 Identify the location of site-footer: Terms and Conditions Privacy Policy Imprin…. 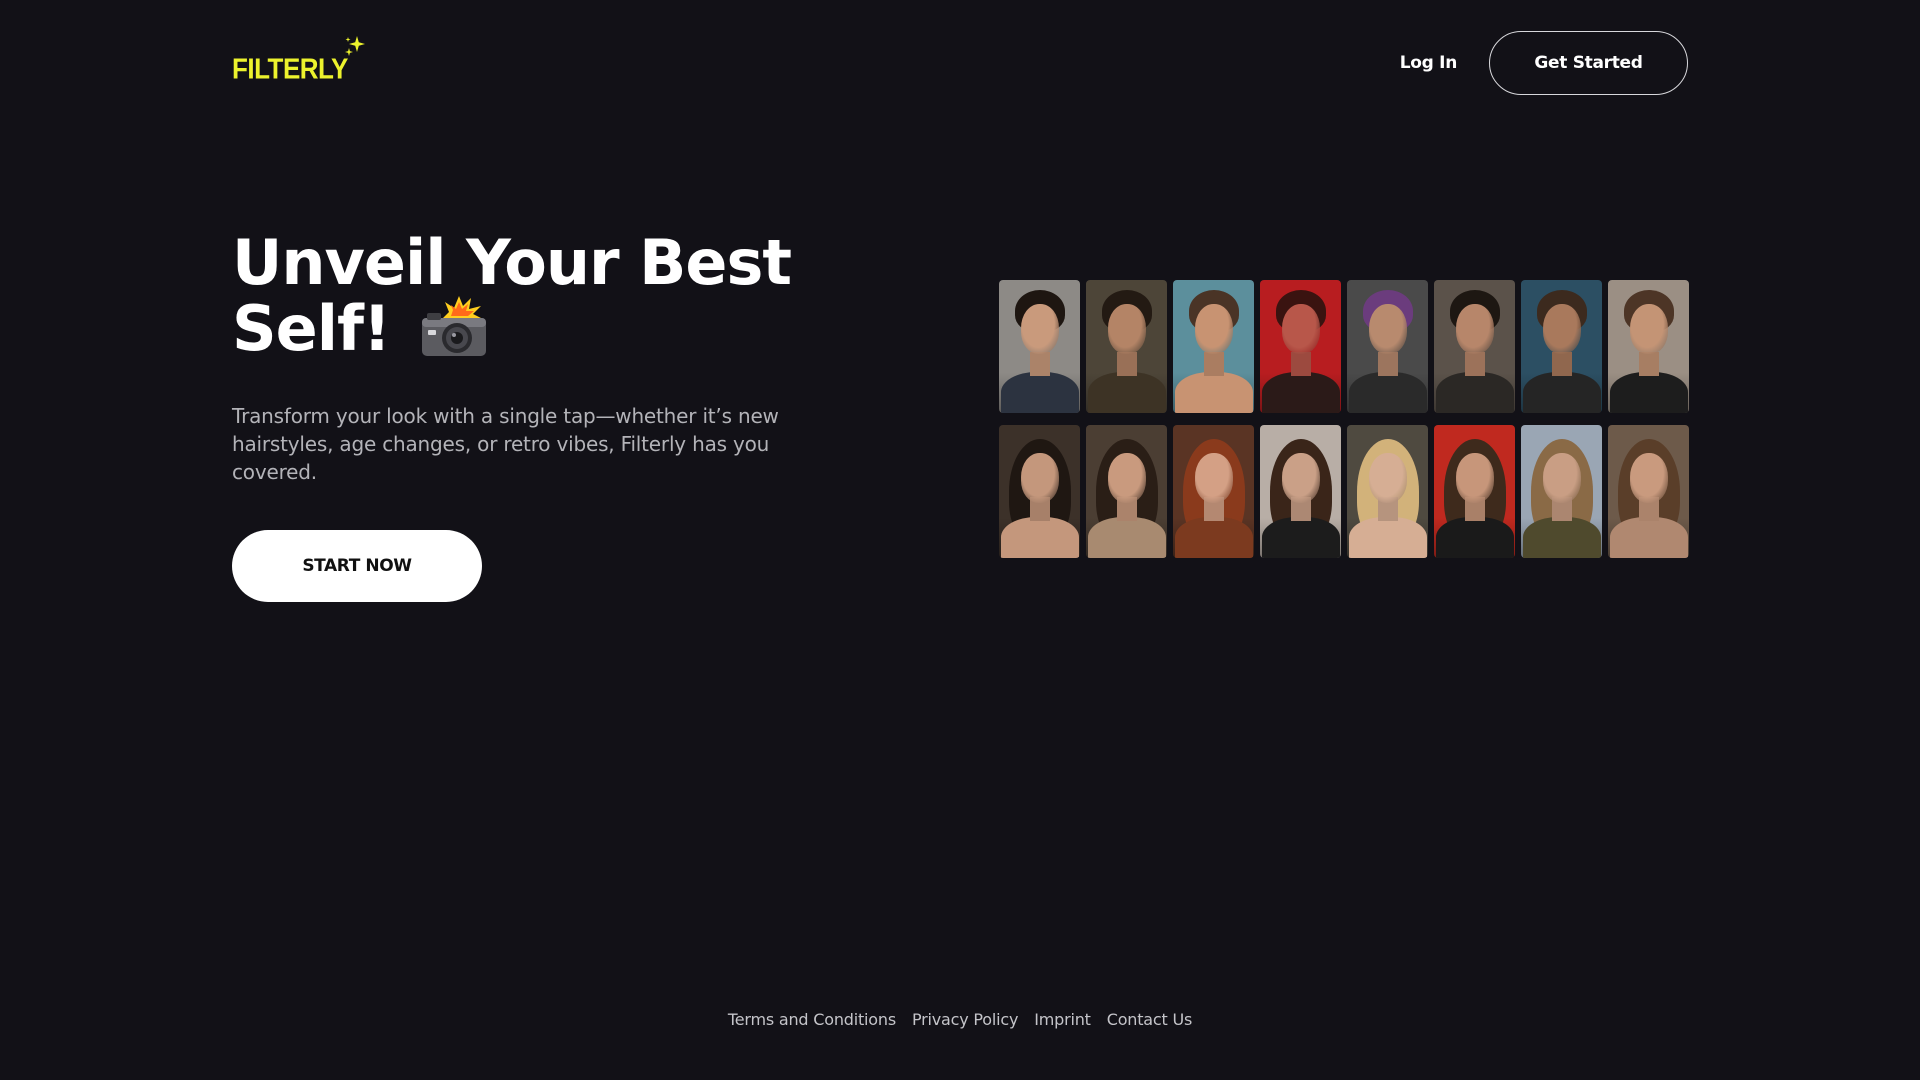
(960, 1019).